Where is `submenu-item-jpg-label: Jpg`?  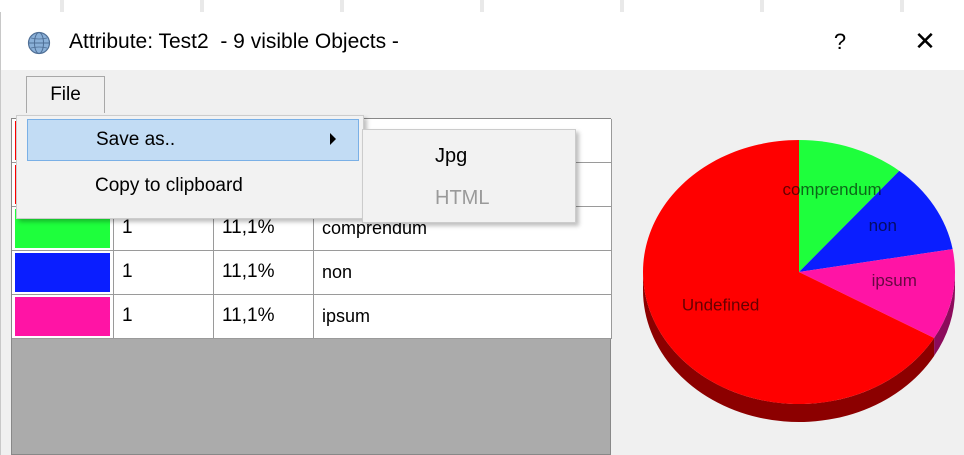
submenu-item-jpg-label: Jpg is located at coordinates (451, 156).